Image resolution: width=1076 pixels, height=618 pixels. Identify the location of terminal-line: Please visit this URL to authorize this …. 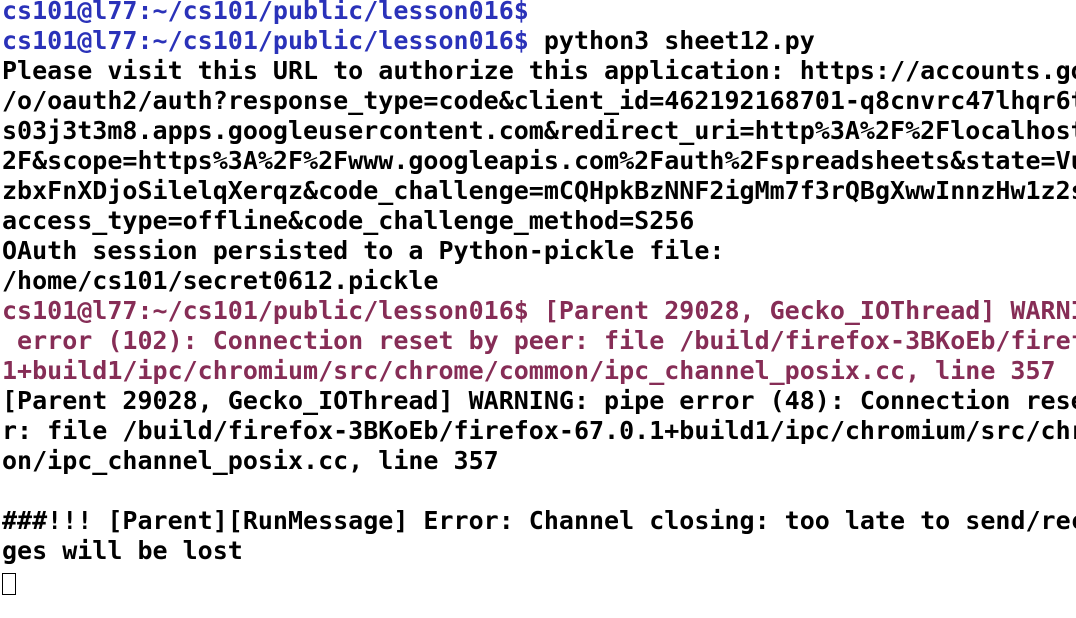
(539, 71).